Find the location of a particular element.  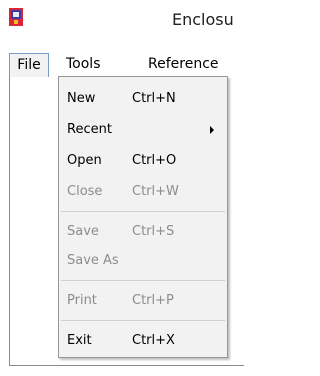

menu-item-label: Save As is located at coordinates (93, 260).